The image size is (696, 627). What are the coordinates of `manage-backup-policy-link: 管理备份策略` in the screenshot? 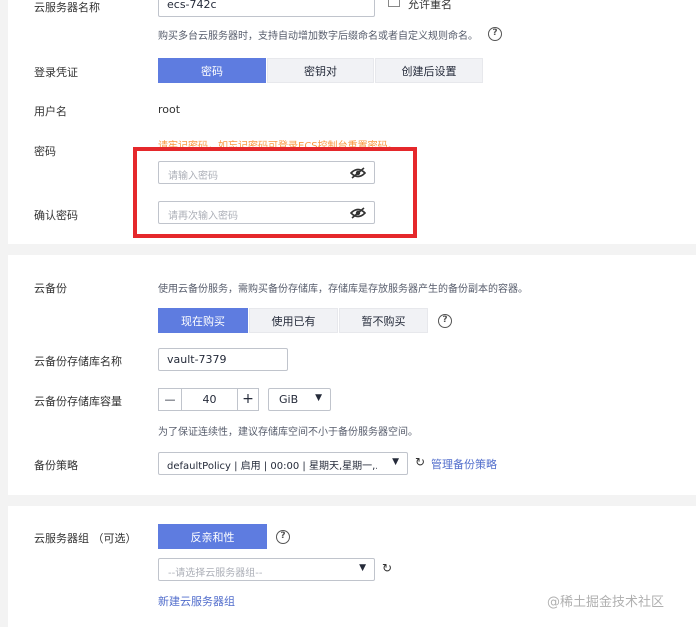 It's located at (464, 464).